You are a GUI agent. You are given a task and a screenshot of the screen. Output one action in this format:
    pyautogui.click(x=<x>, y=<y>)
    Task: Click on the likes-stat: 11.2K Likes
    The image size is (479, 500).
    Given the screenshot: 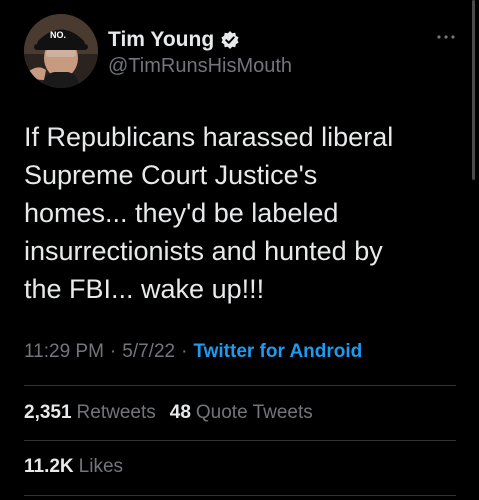 What is the action you would take?
    pyautogui.click(x=73, y=466)
    